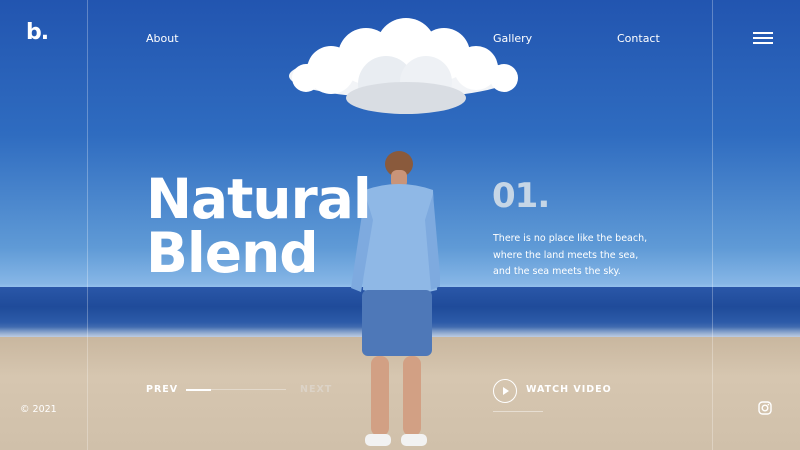 Image resolution: width=800 pixels, height=450 pixels. I want to click on brand-logo: b., so click(37, 32).